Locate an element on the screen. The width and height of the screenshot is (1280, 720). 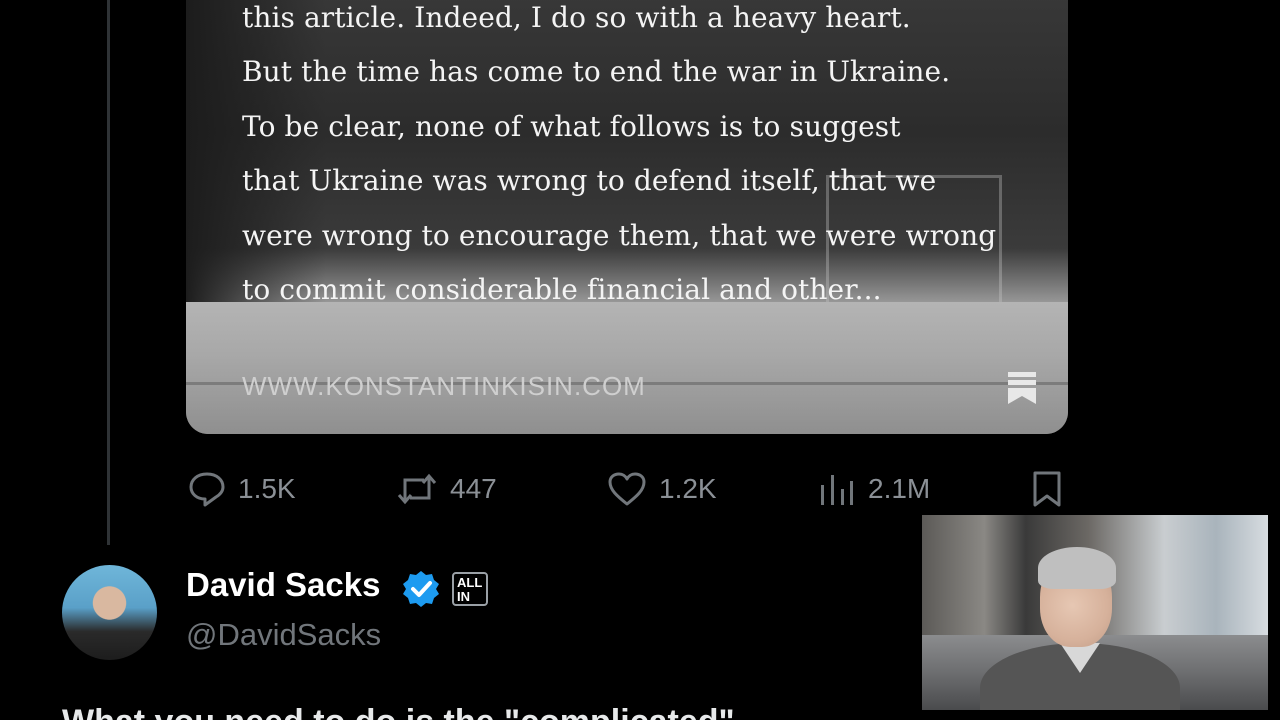
reply-button: 1.5K is located at coordinates (242, 489).